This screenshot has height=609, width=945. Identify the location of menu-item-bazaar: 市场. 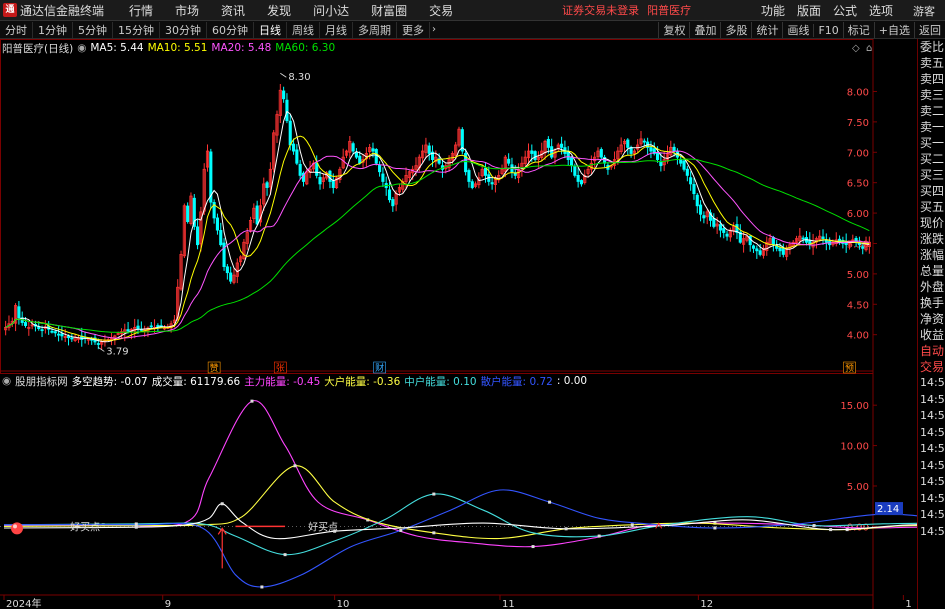
(187, 10).